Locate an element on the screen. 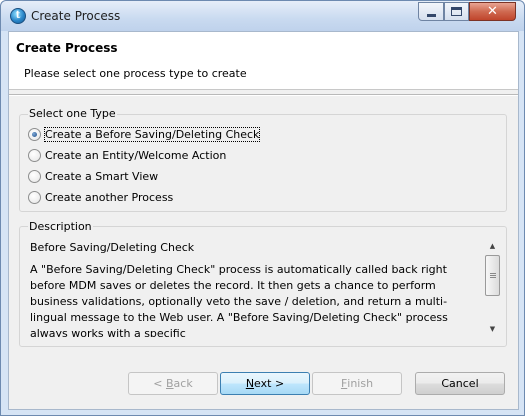 This screenshot has height=416, width=525. radio-smart-view: Create a Smart View is located at coordinates (93, 176).